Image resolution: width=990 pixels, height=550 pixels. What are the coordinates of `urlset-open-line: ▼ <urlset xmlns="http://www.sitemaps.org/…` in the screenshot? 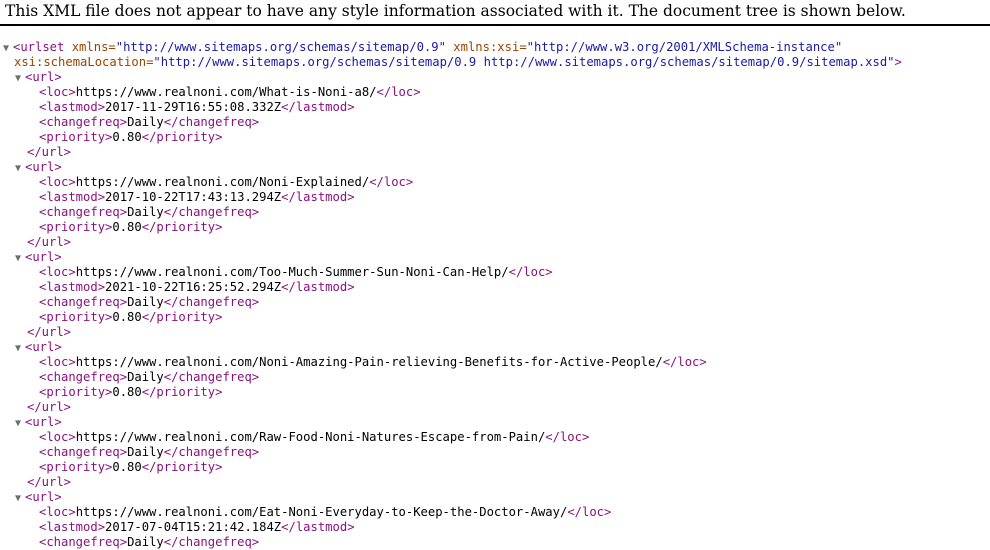 It's located at (495, 47).